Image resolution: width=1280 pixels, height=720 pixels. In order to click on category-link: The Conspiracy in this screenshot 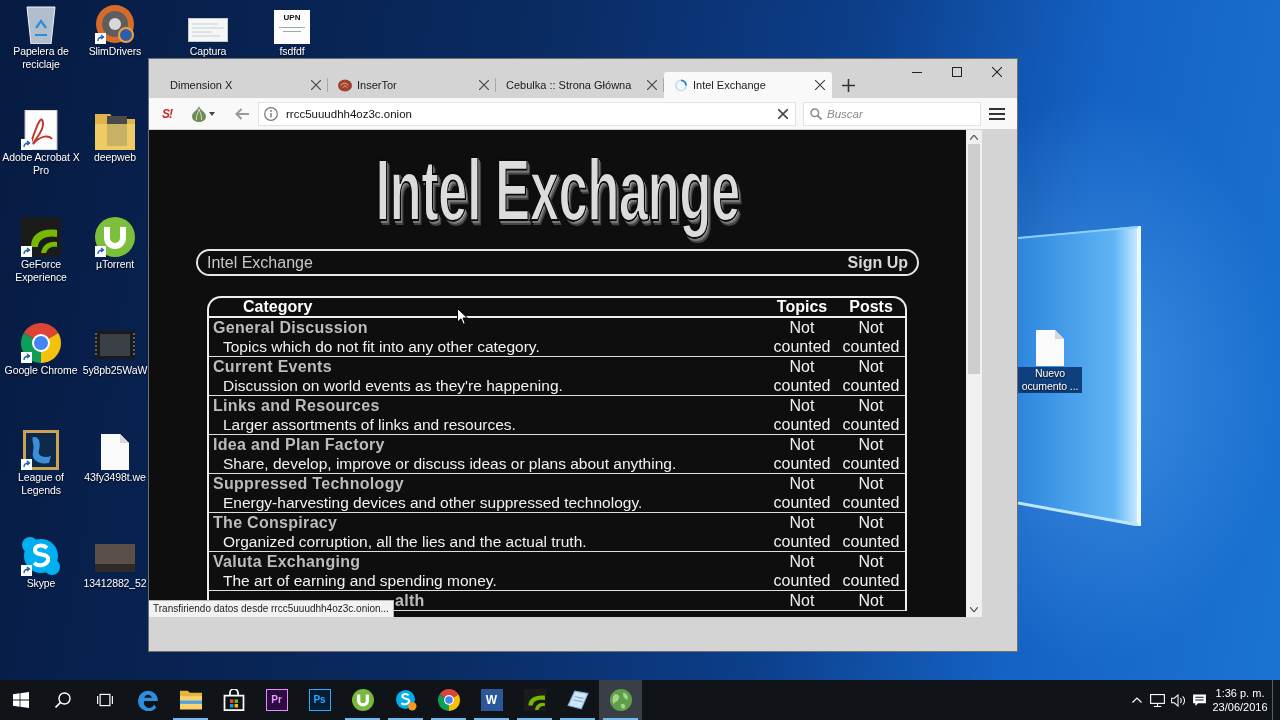, I will do `click(275, 522)`.